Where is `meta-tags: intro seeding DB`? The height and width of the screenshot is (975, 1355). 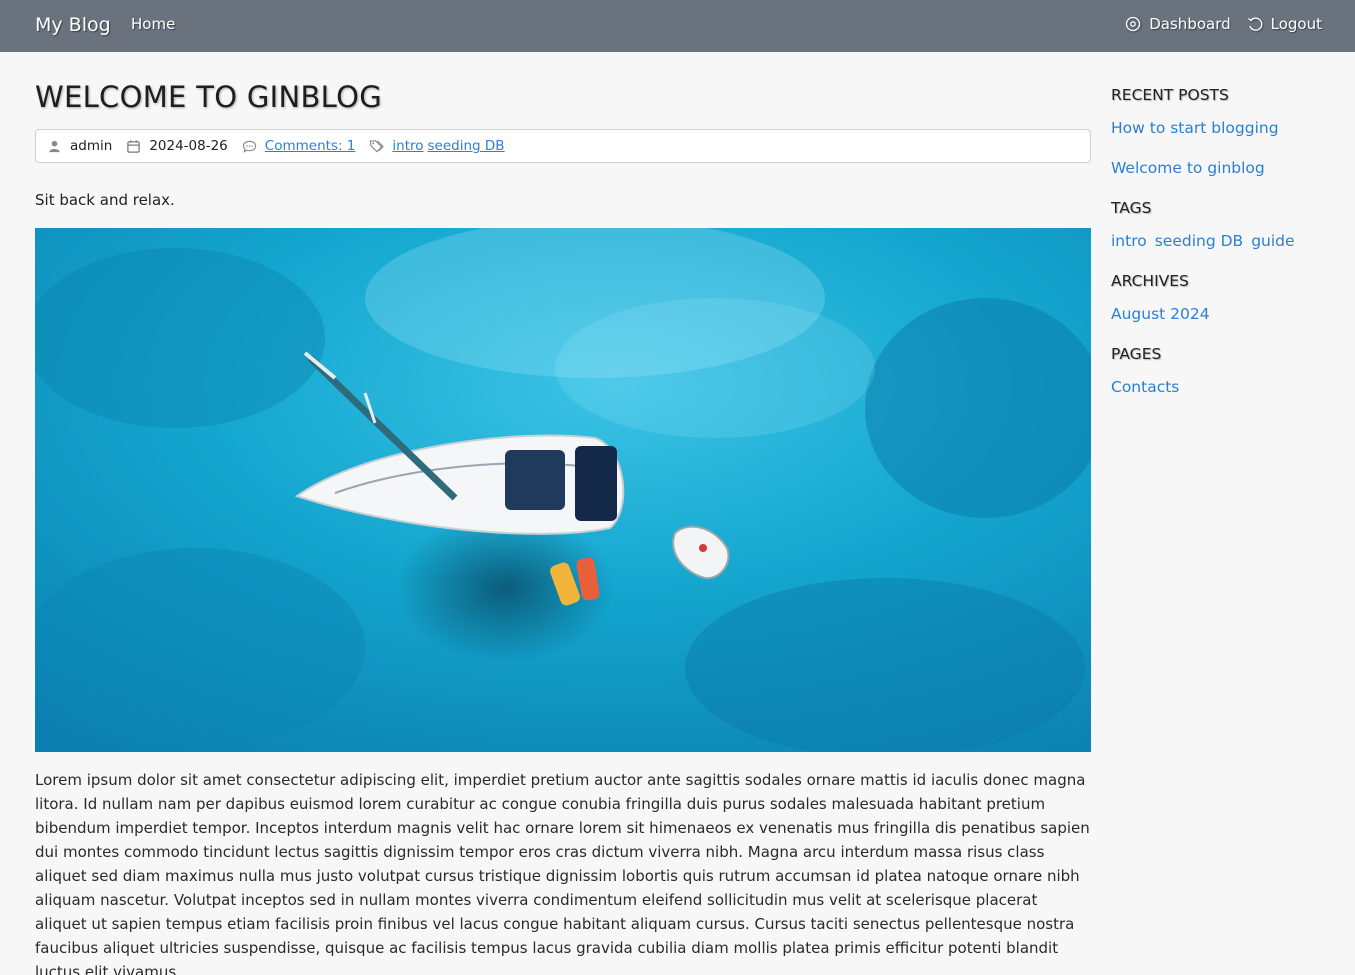
meta-tags: intro seeding DB is located at coordinates (437, 146).